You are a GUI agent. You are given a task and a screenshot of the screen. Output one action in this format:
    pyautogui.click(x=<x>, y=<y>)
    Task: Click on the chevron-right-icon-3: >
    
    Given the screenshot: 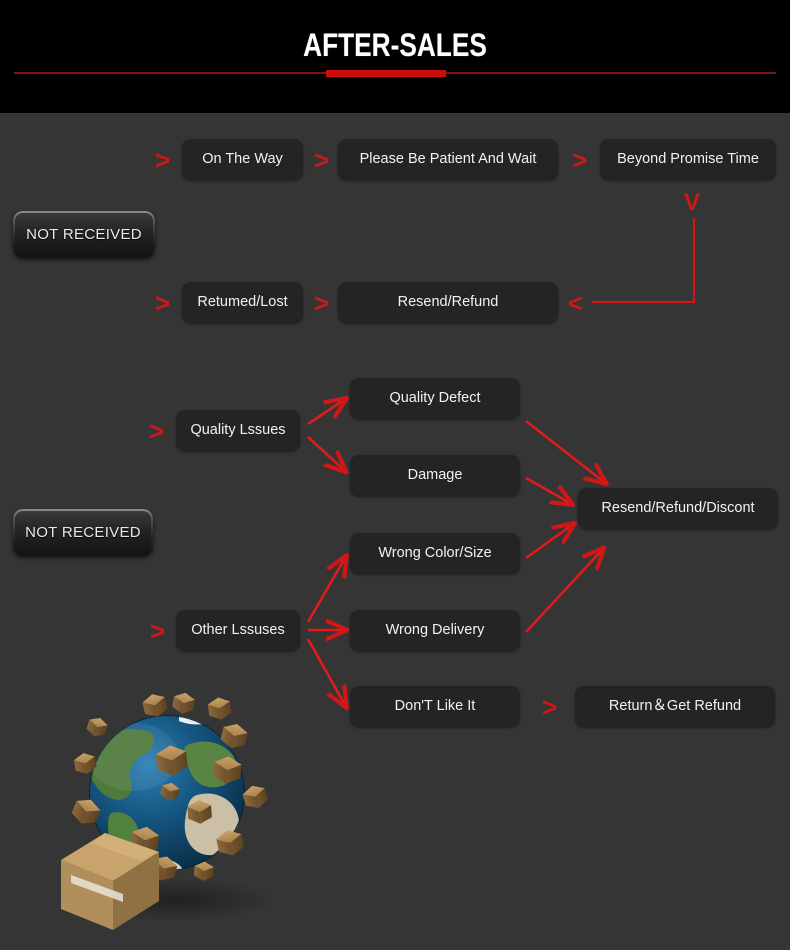 What is the action you would take?
    pyautogui.click(x=580, y=160)
    